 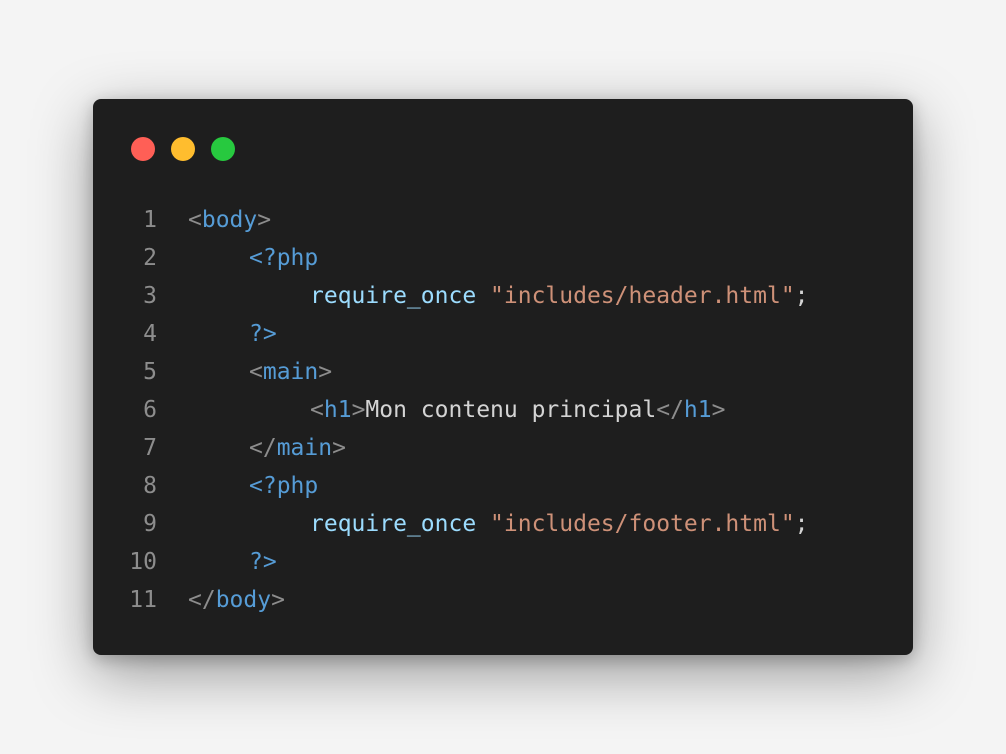 What do you see at coordinates (143, 149) in the screenshot?
I see `close-window-icon` at bounding box center [143, 149].